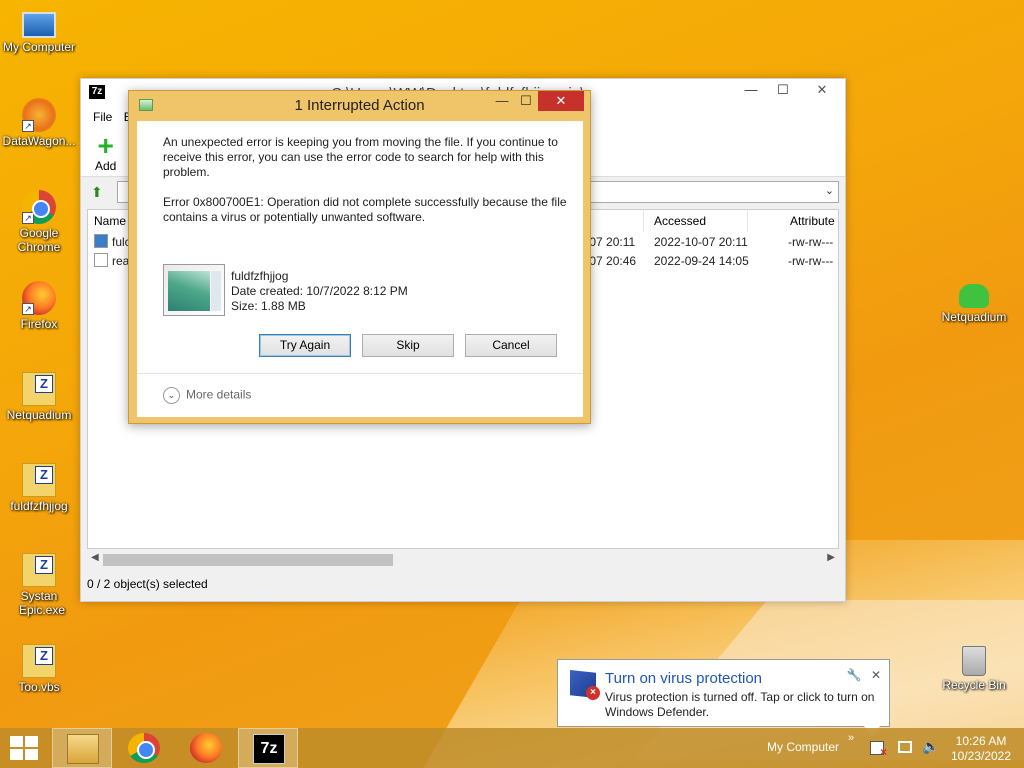 This screenshot has height=768, width=1024. Describe the element at coordinates (39, 240) in the screenshot. I see `desktop-icon-label: Google Chrome` at that location.